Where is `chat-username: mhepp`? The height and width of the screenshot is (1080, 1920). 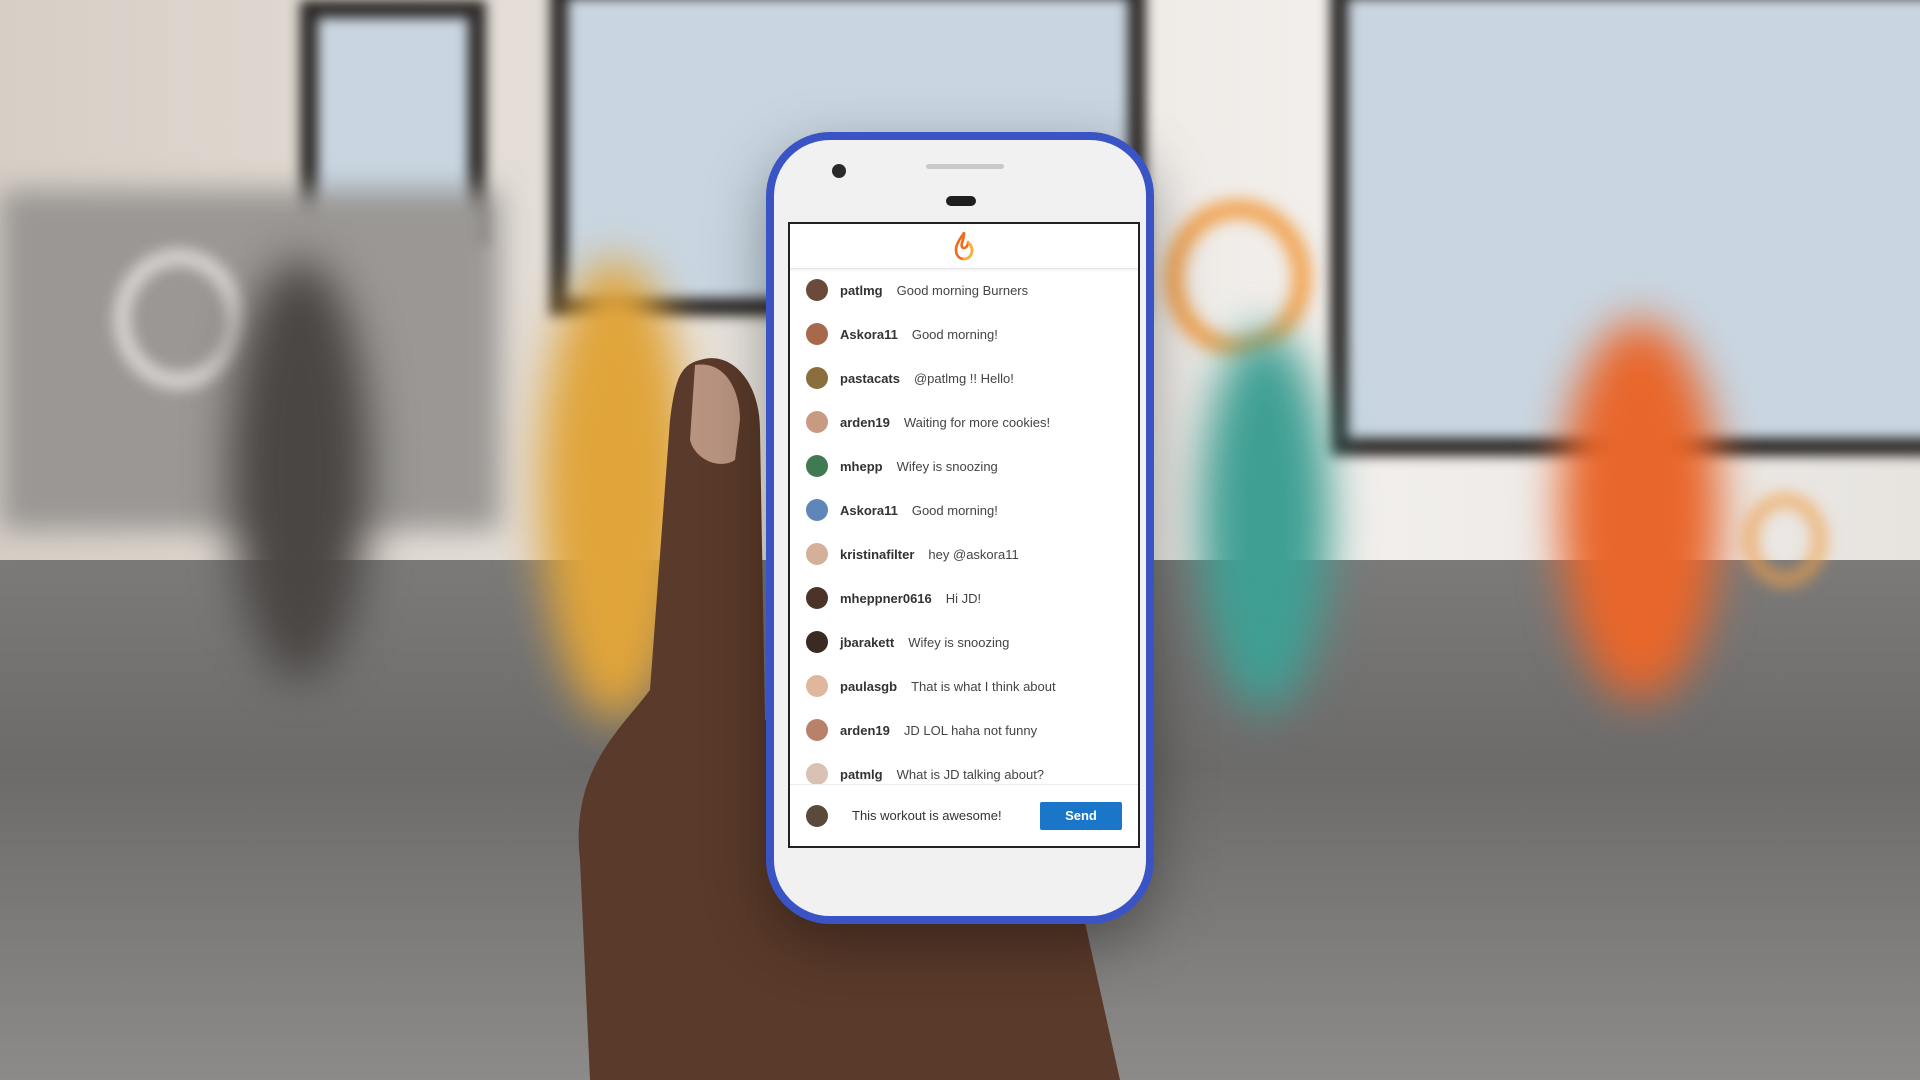 chat-username: mhepp is located at coordinates (861, 466).